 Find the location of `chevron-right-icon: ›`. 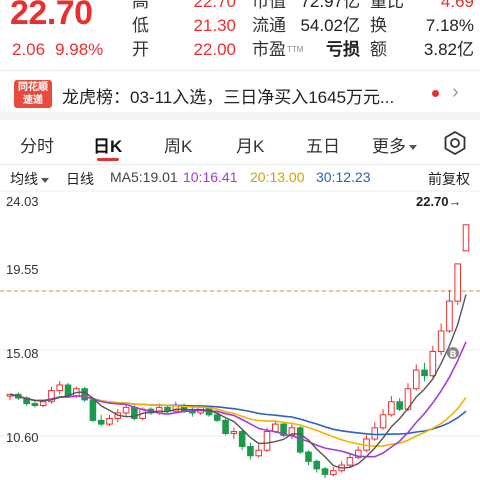

chevron-right-icon: › is located at coordinates (455, 92).